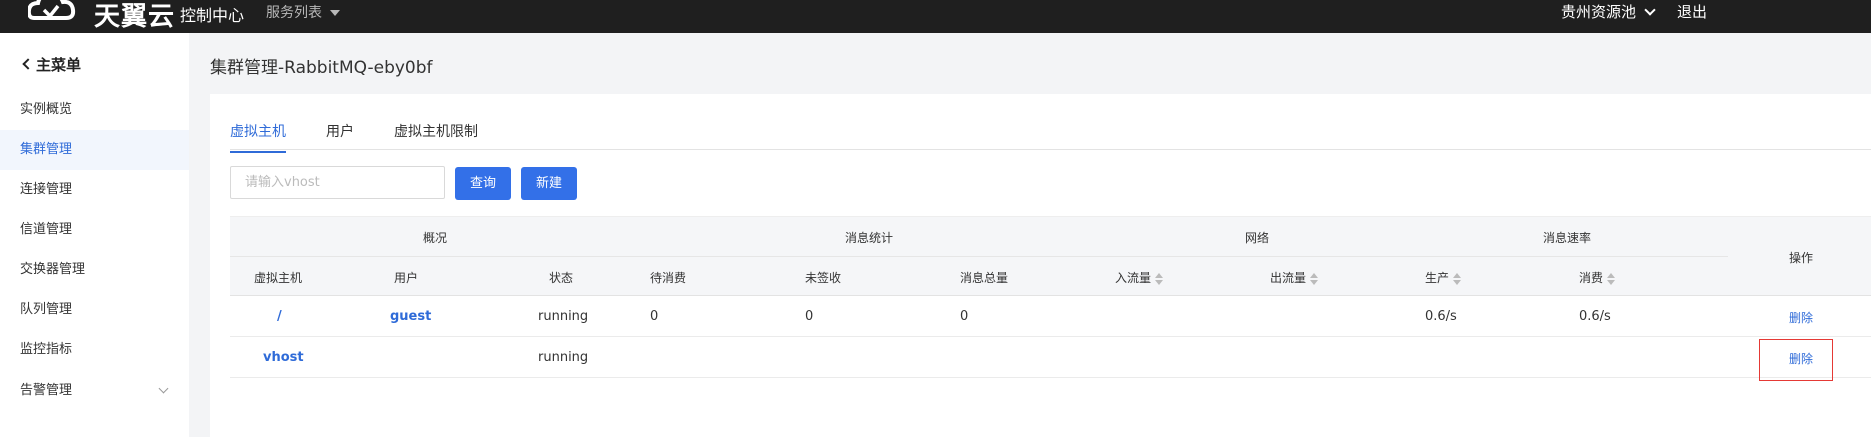  What do you see at coordinates (94, 391) in the screenshot?
I see `sidebar-item-alerts: 告警管理` at bounding box center [94, 391].